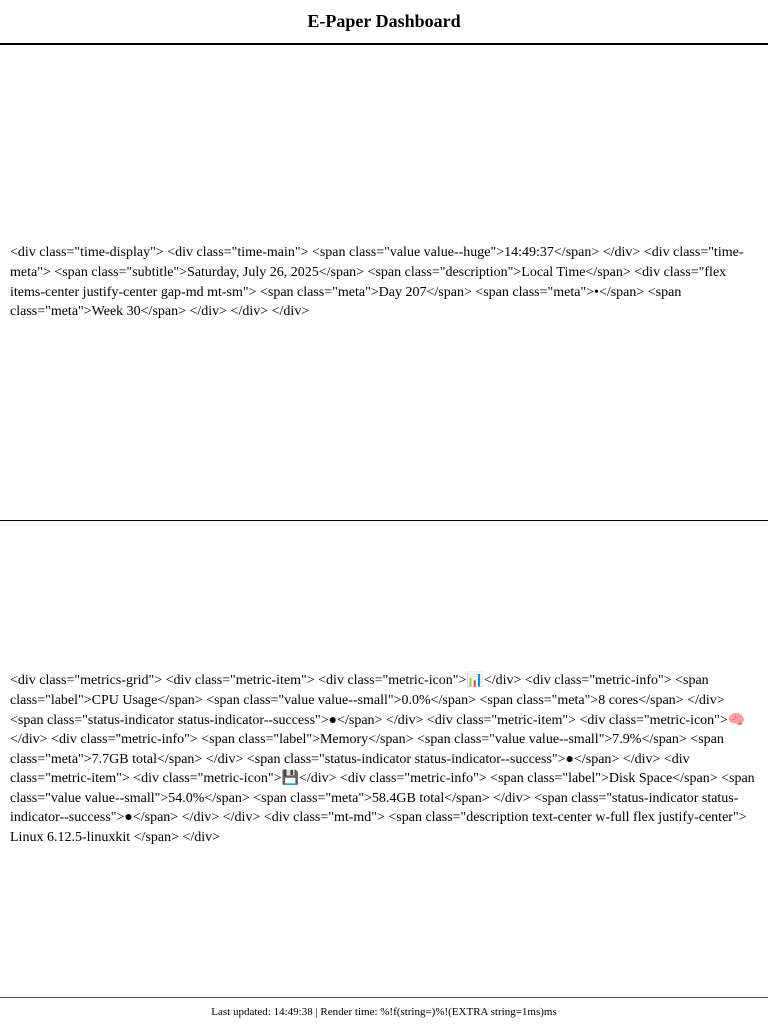 The image size is (768, 1025). I want to click on page-title: E-Paper Dashboard, so click(384, 21).